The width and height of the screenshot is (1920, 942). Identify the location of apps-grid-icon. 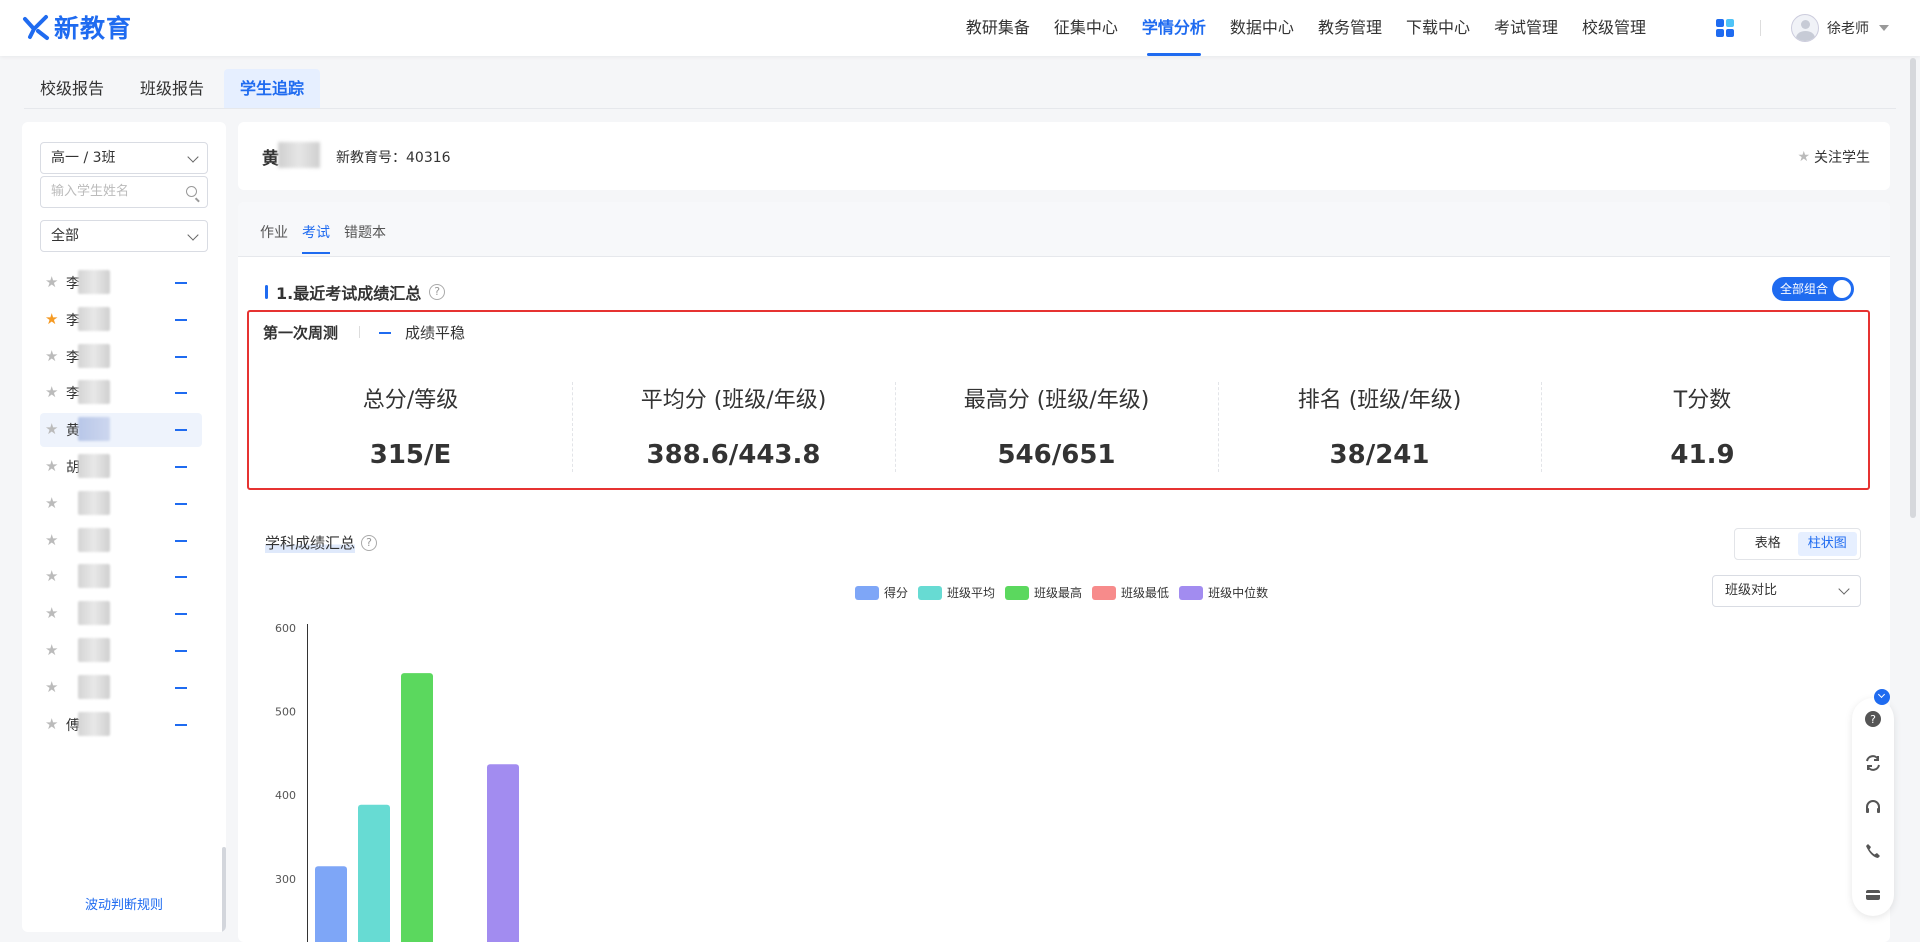
(1725, 28).